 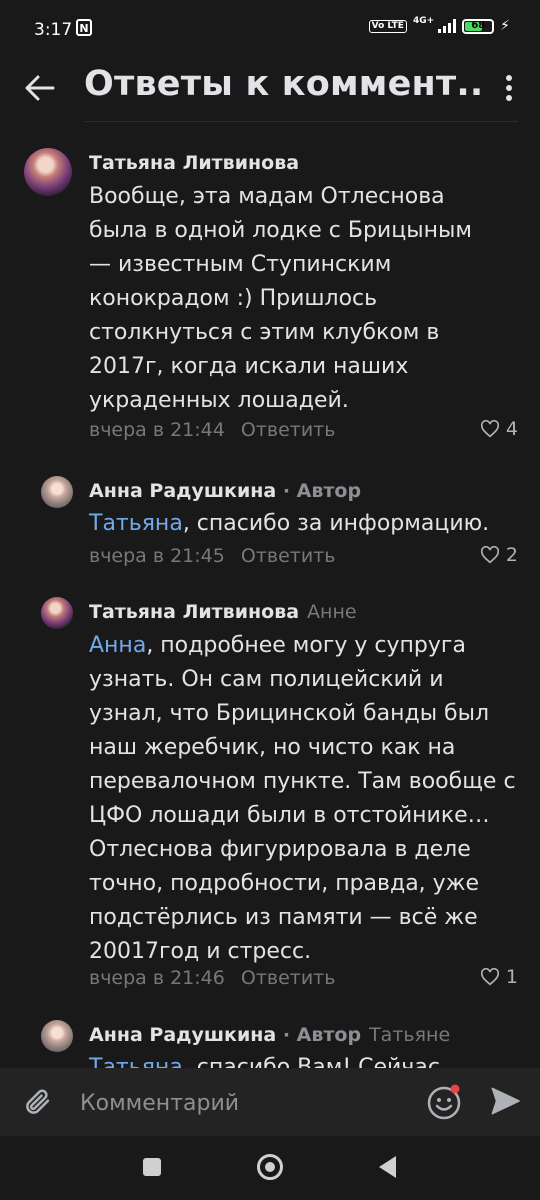 I want to click on comment-time: вчера в 21:44, so click(x=157, y=430).